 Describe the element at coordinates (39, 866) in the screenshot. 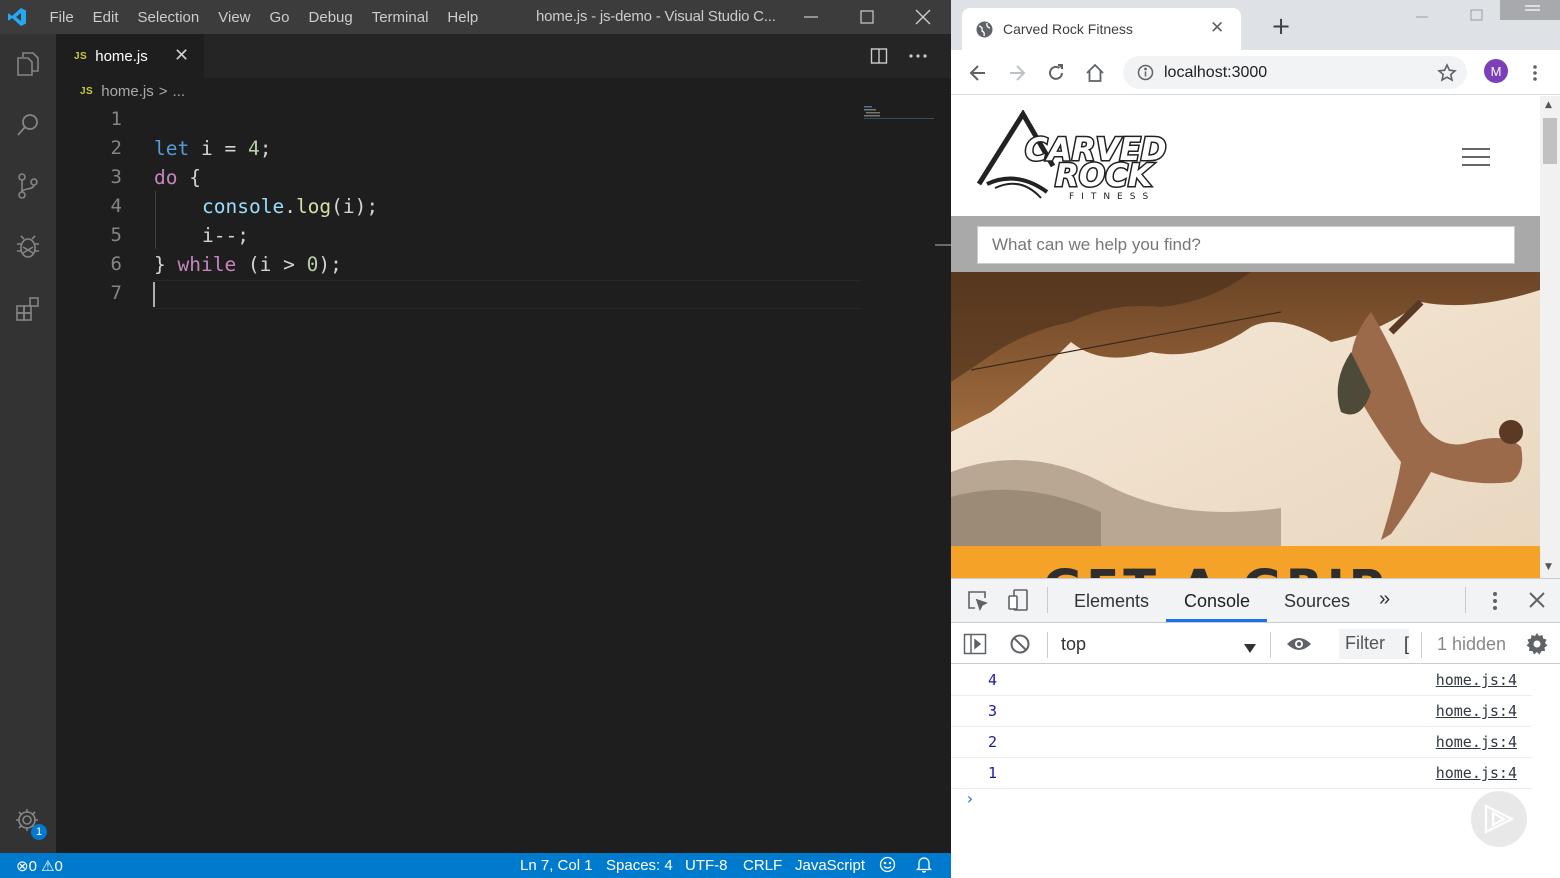

I see `problems-indicator: ⊗0 ⚠0` at that location.